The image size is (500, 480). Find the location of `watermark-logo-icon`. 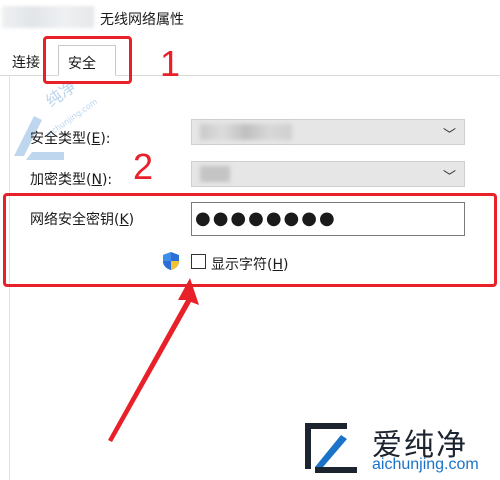

watermark-logo-icon is located at coordinates (331, 448).